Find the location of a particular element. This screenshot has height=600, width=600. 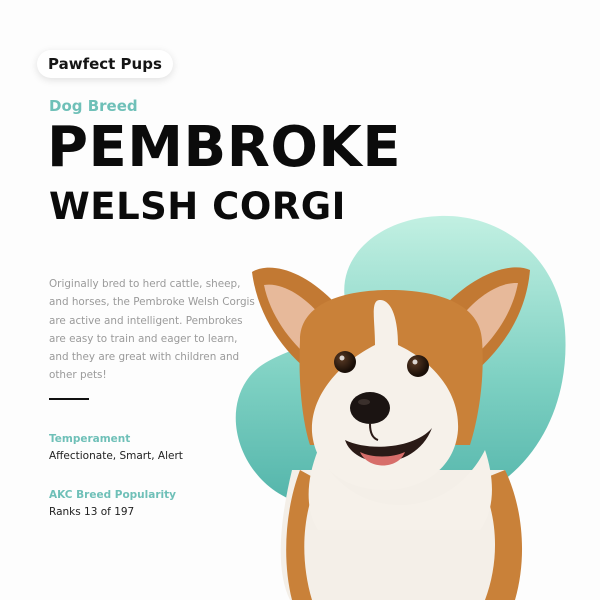

divider is located at coordinates (69, 399).